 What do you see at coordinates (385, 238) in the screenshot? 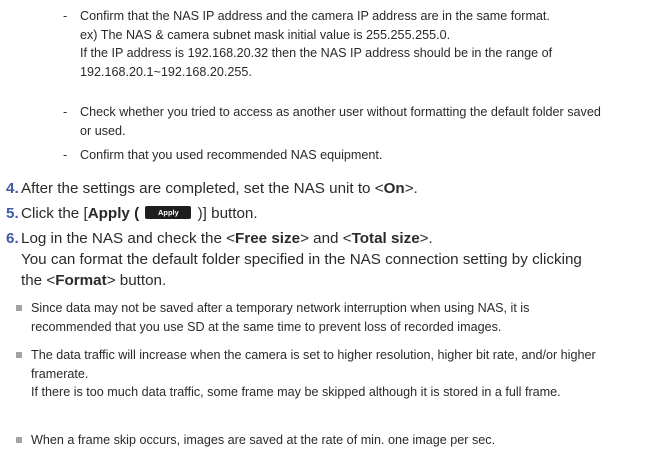
I see `total-size-label: Total size` at bounding box center [385, 238].